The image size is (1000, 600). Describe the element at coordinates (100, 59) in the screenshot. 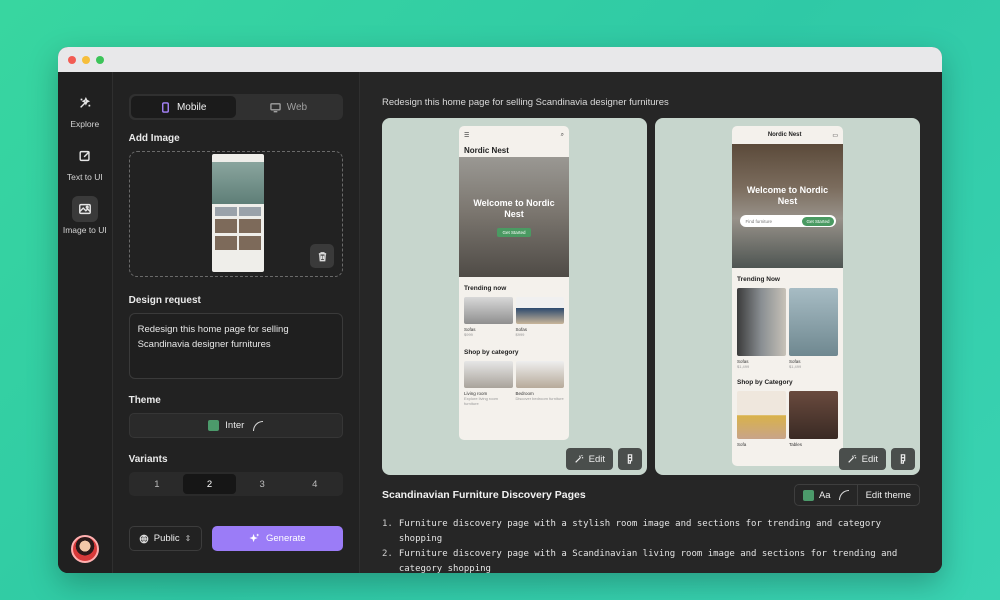

I see `maximize-window-dot` at that location.